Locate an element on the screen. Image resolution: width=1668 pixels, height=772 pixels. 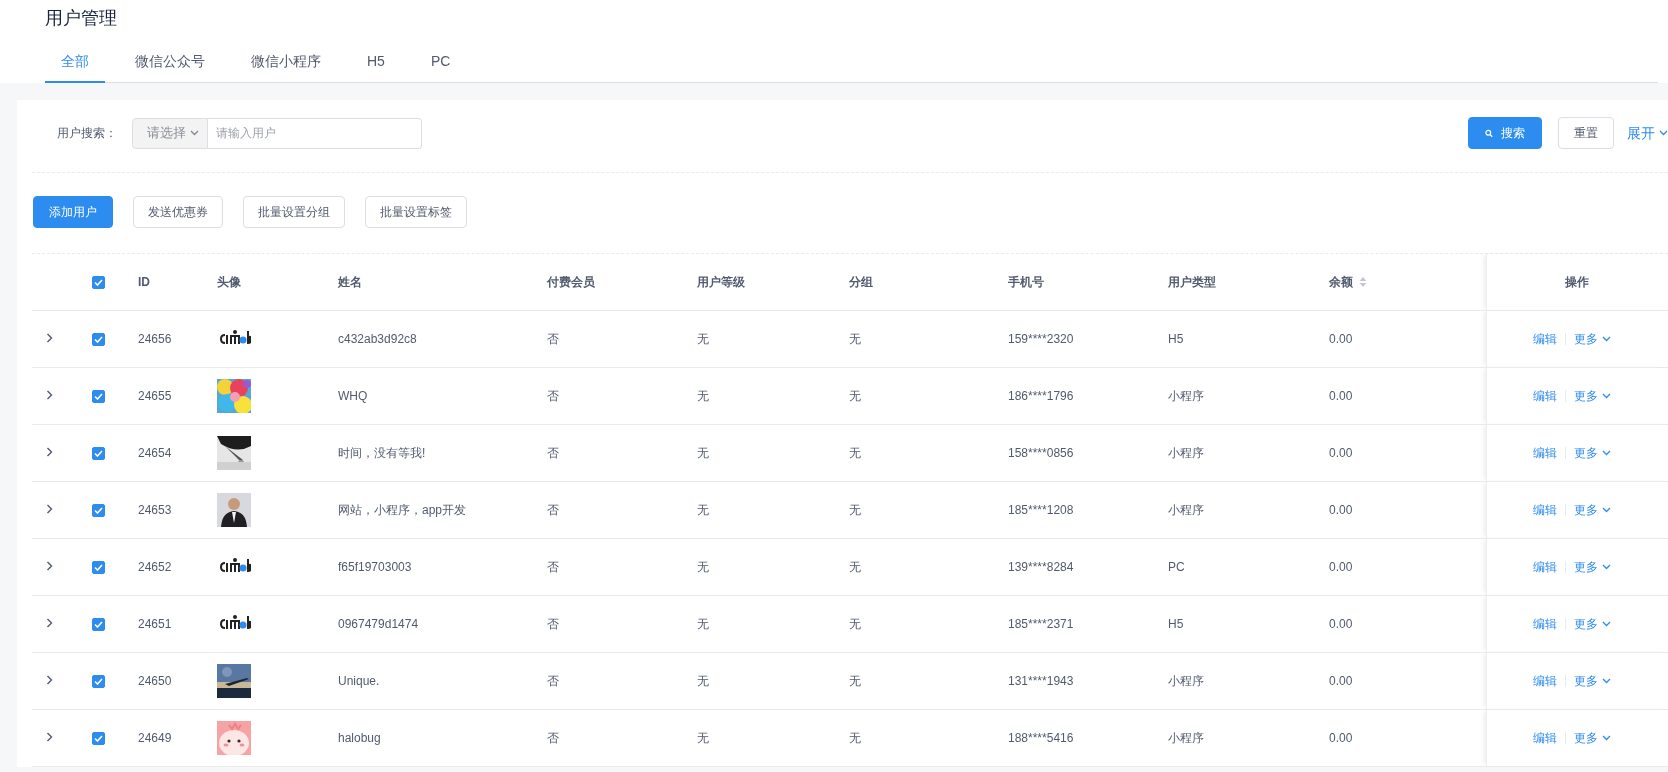
table-cell: 24653 is located at coordinates (167, 509).